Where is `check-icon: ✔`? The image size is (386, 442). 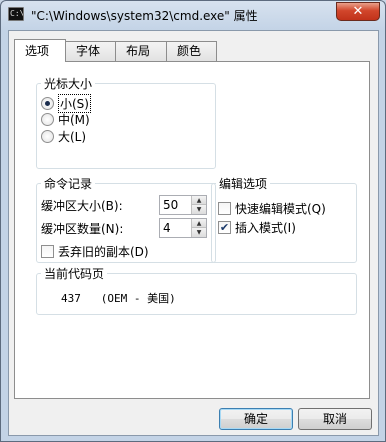 check-icon: ✔ is located at coordinates (224, 227).